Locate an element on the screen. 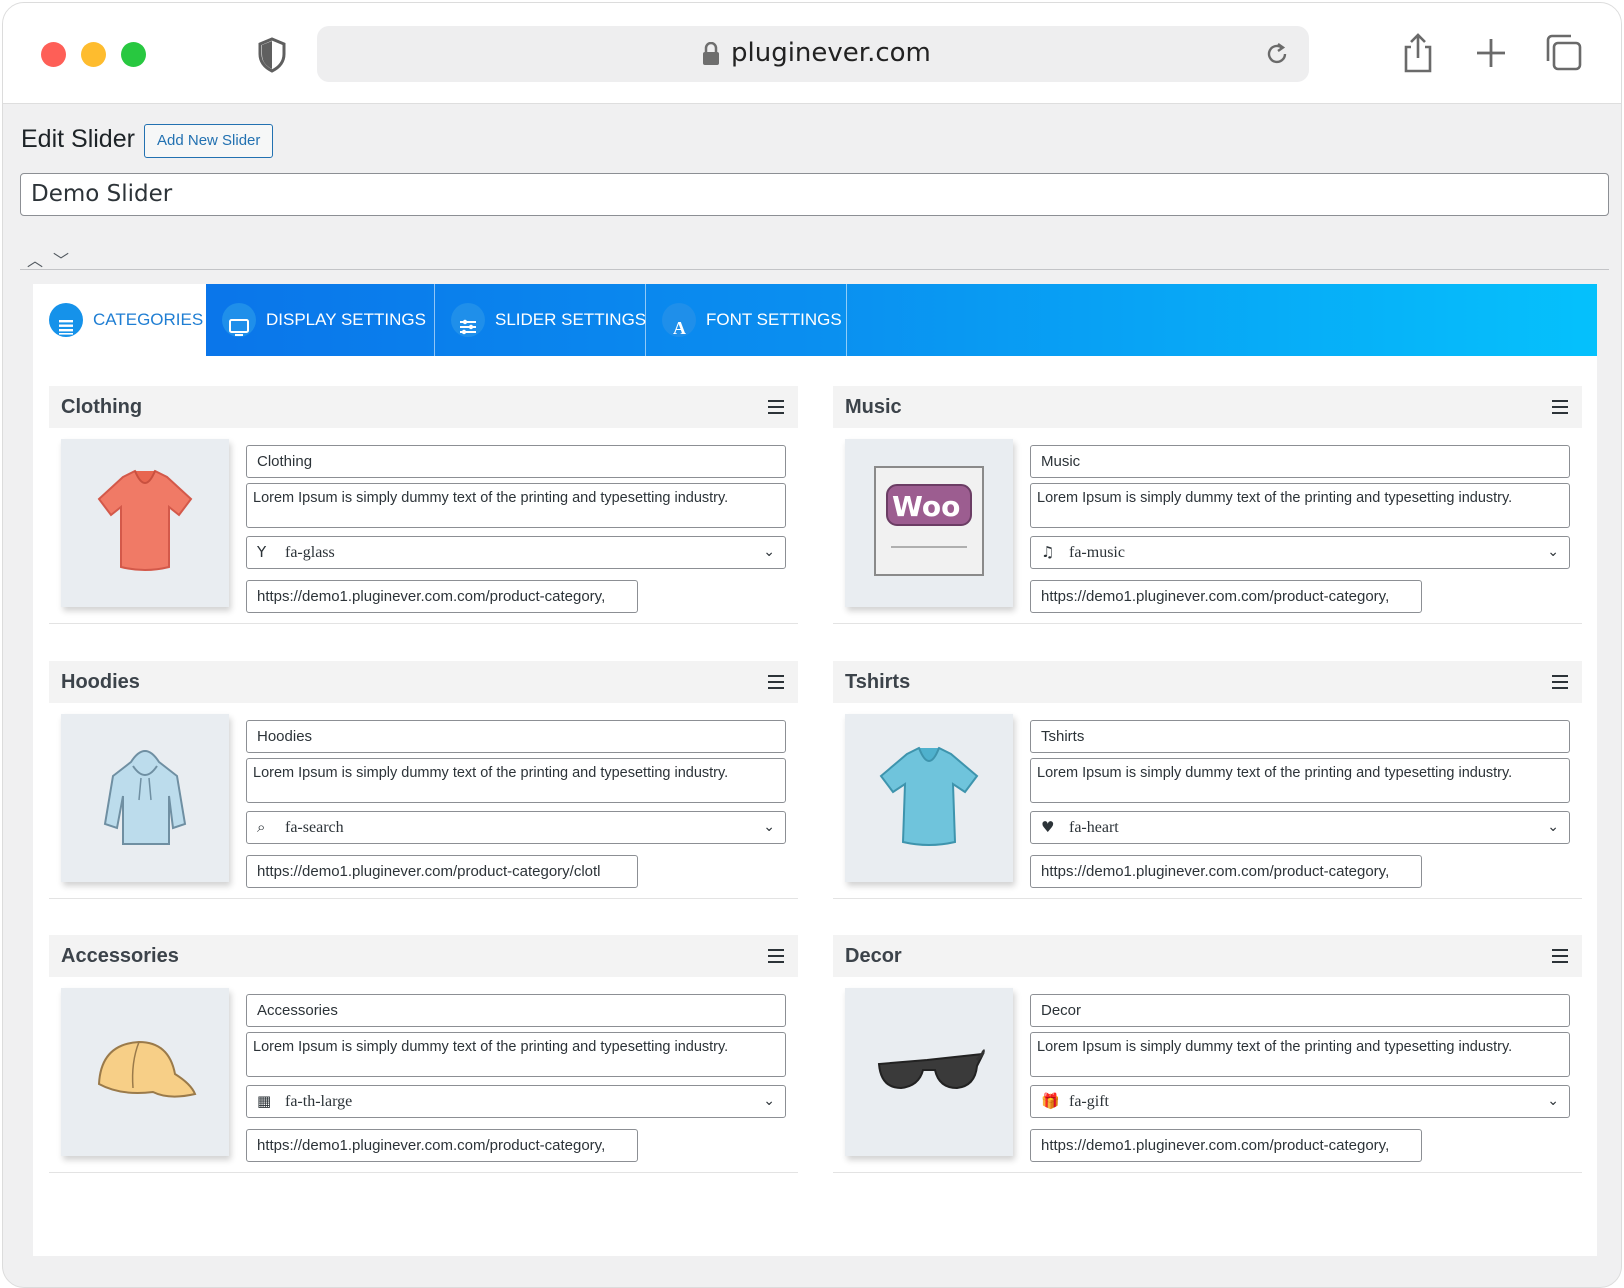  category-name-input: Tshirts is located at coordinates (1300, 736).